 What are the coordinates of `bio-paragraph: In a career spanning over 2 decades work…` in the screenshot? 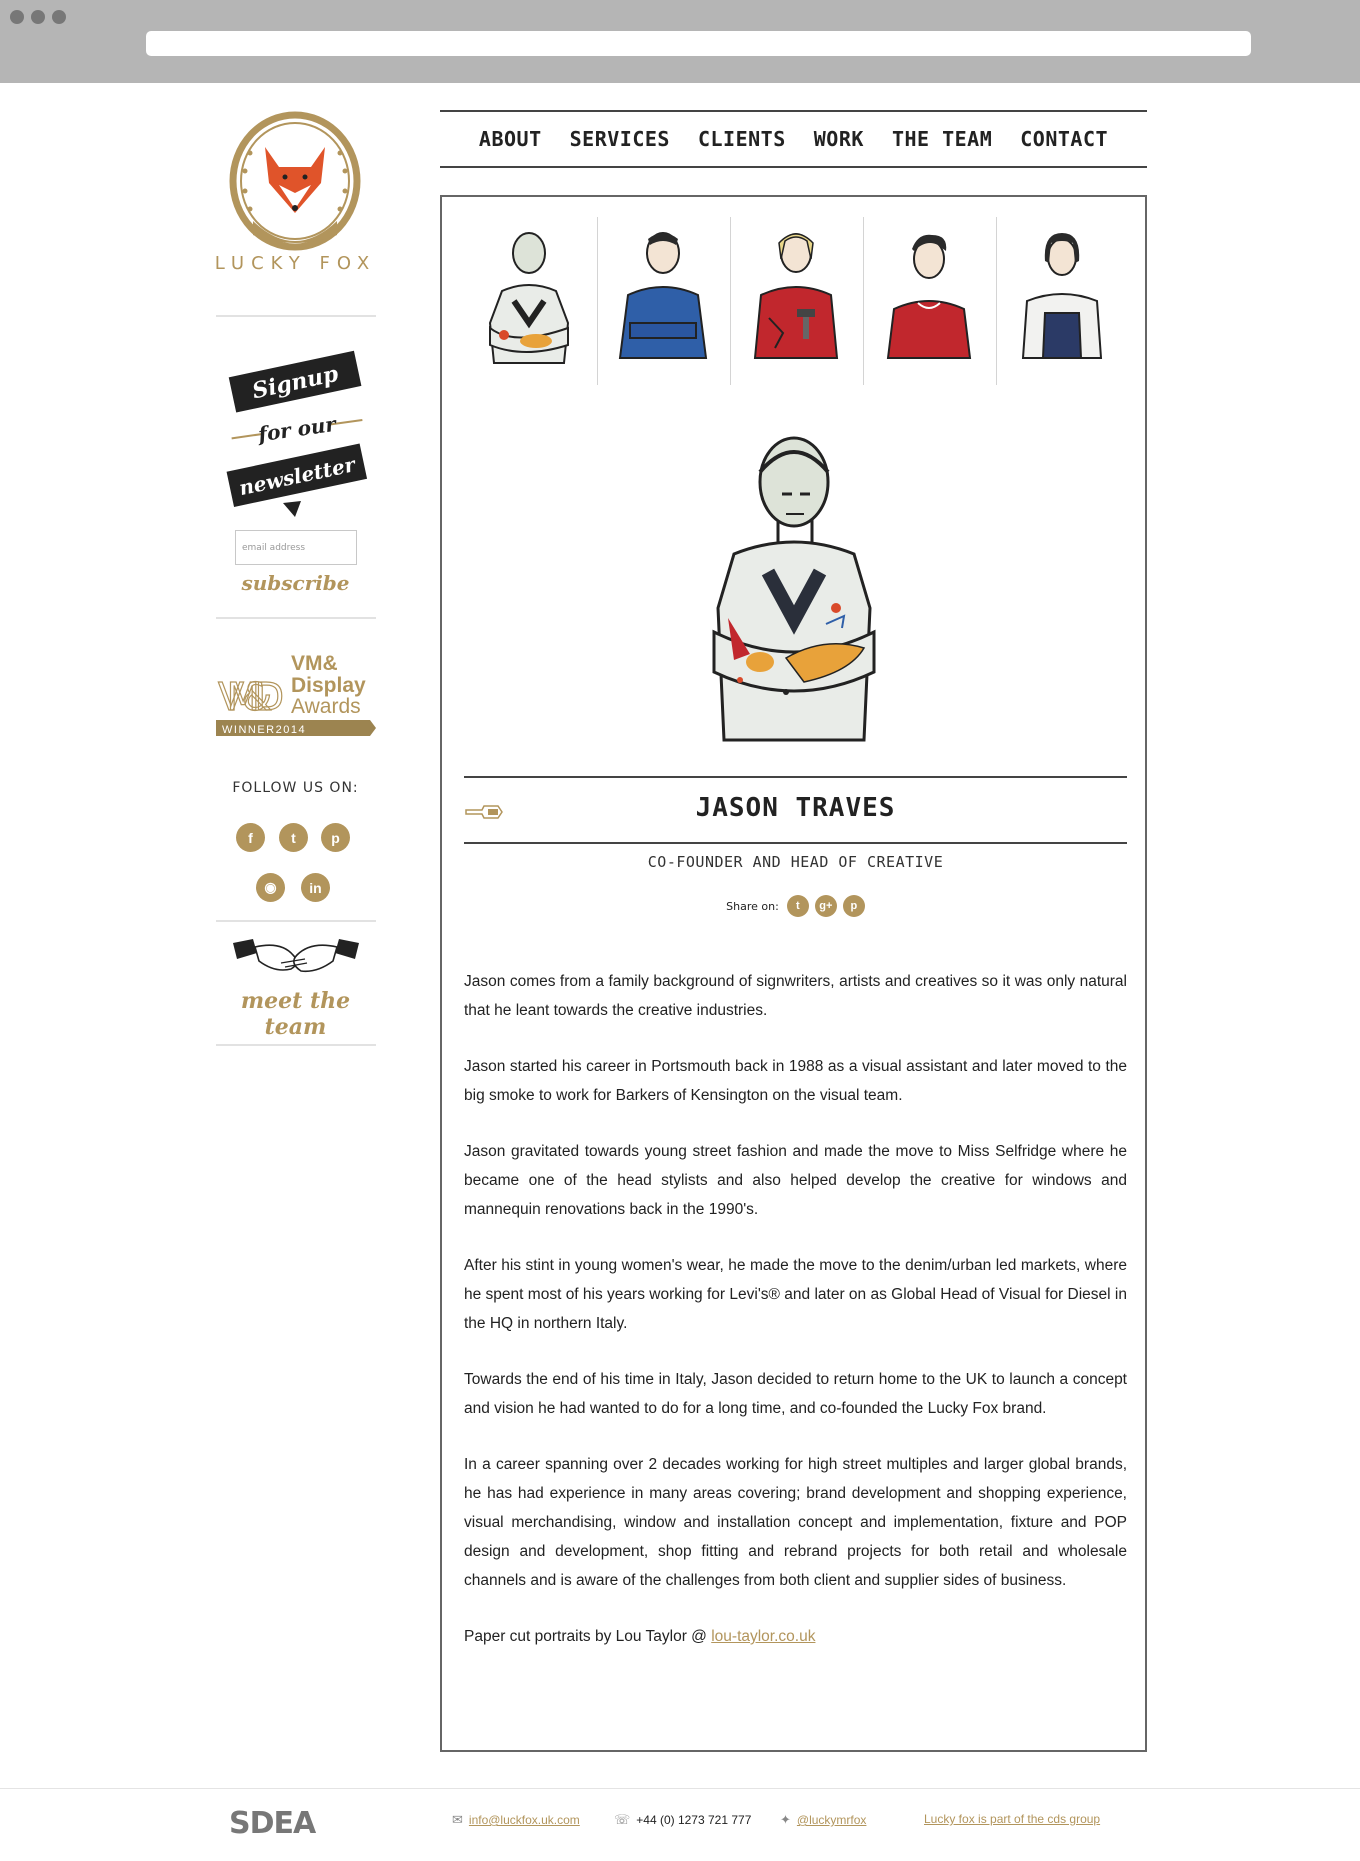 It's located at (795, 1522).